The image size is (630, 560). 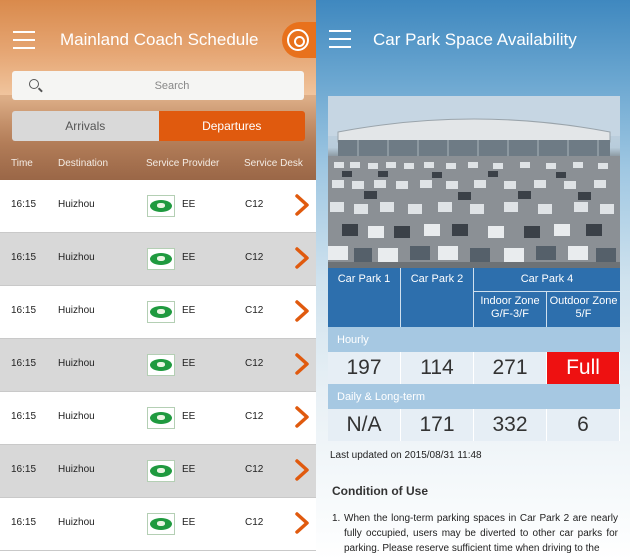 What do you see at coordinates (406, 455) in the screenshot?
I see `last-updated: Last updated on 2015/08/31 11:48` at bounding box center [406, 455].